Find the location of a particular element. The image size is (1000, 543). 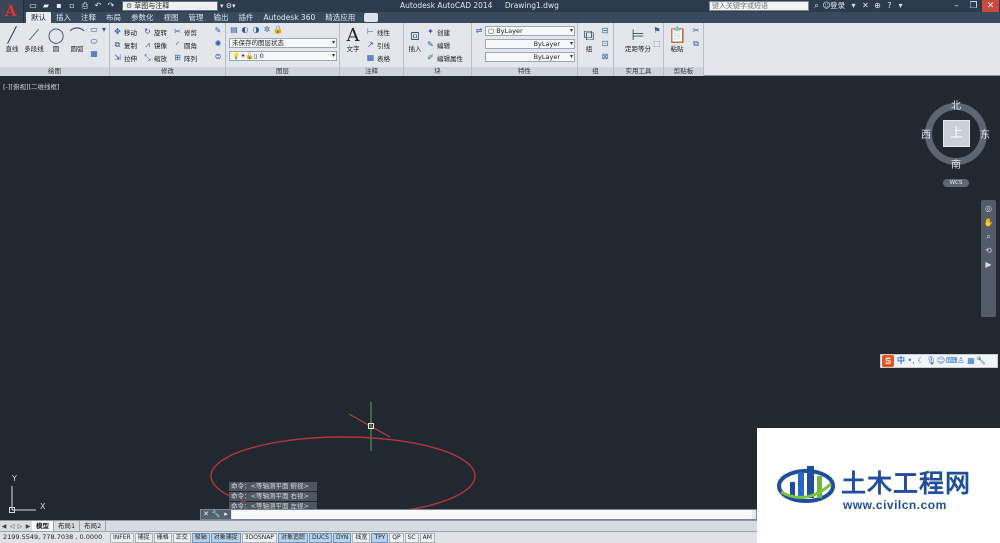

viewcube: 上 北 南 东 西 is located at coordinates (956, 135).